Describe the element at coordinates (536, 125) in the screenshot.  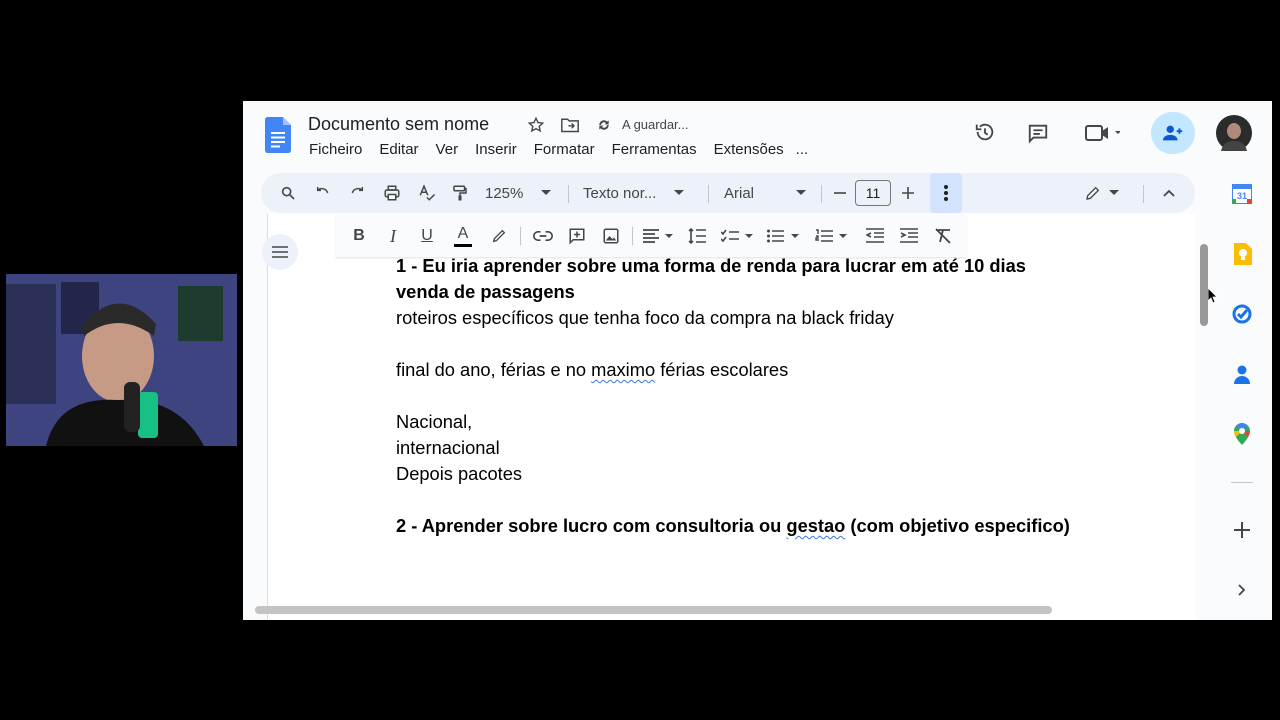
I see `star-icon` at that location.